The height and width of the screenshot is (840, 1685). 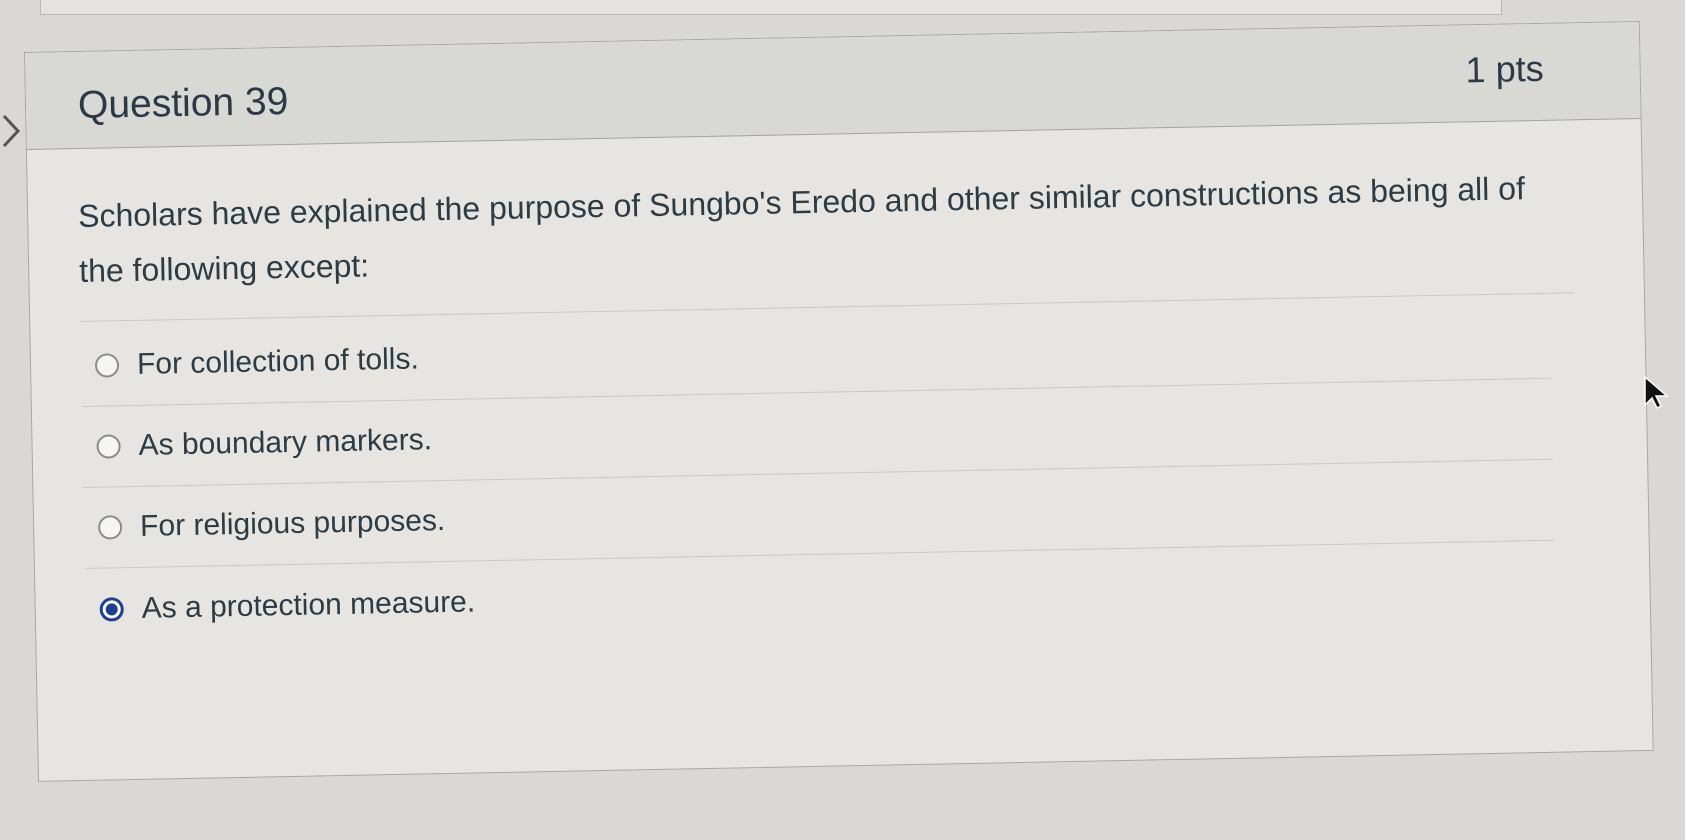 What do you see at coordinates (771, 7) in the screenshot?
I see `previous-card-edge` at bounding box center [771, 7].